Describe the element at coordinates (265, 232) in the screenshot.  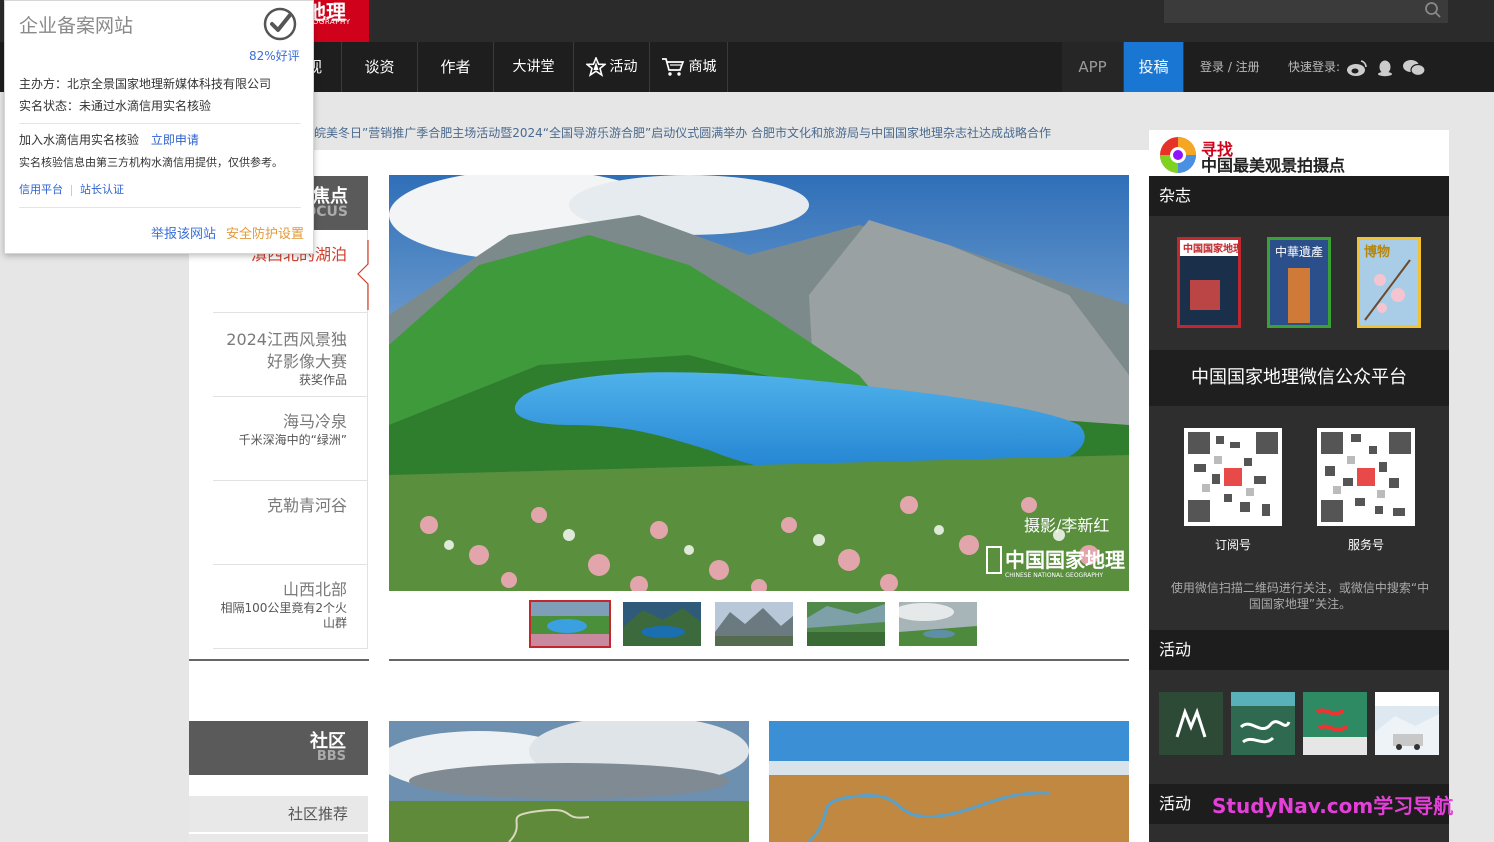
I see `safety-settings-link: 安全防护设置` at that location.